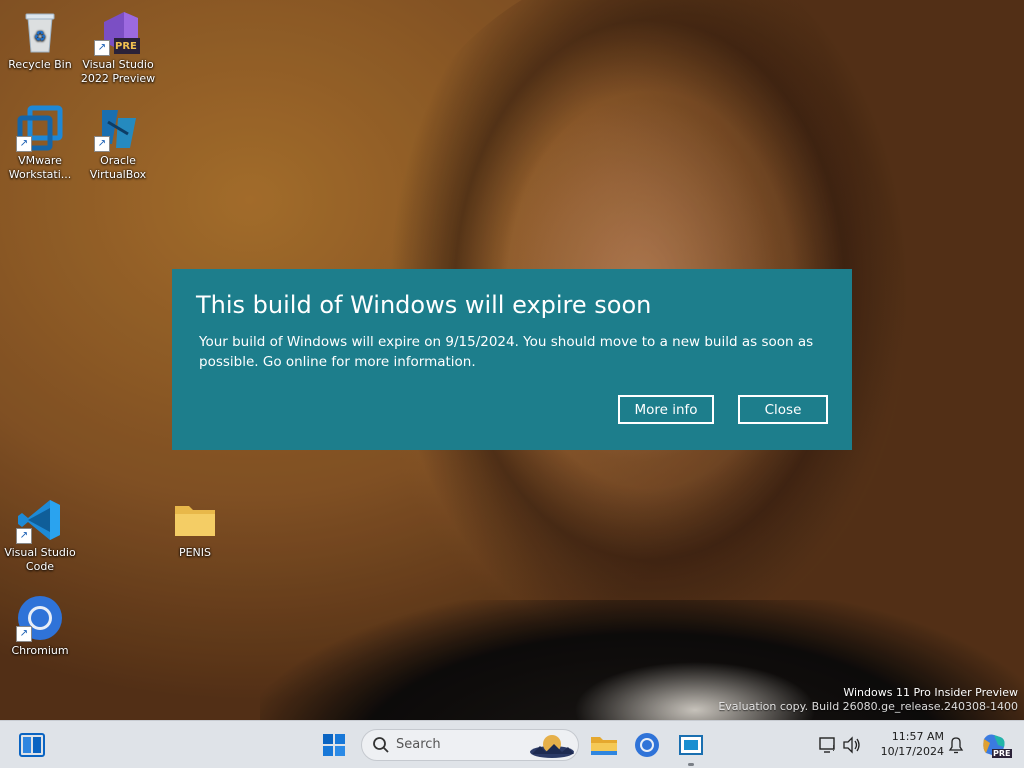 The image size is (1024, 768). What do you see at coordinates (118, 32) in the screenshot?
I see `visual-studio-preview-icon: PRE ↗` at bounding box center [118, 32].